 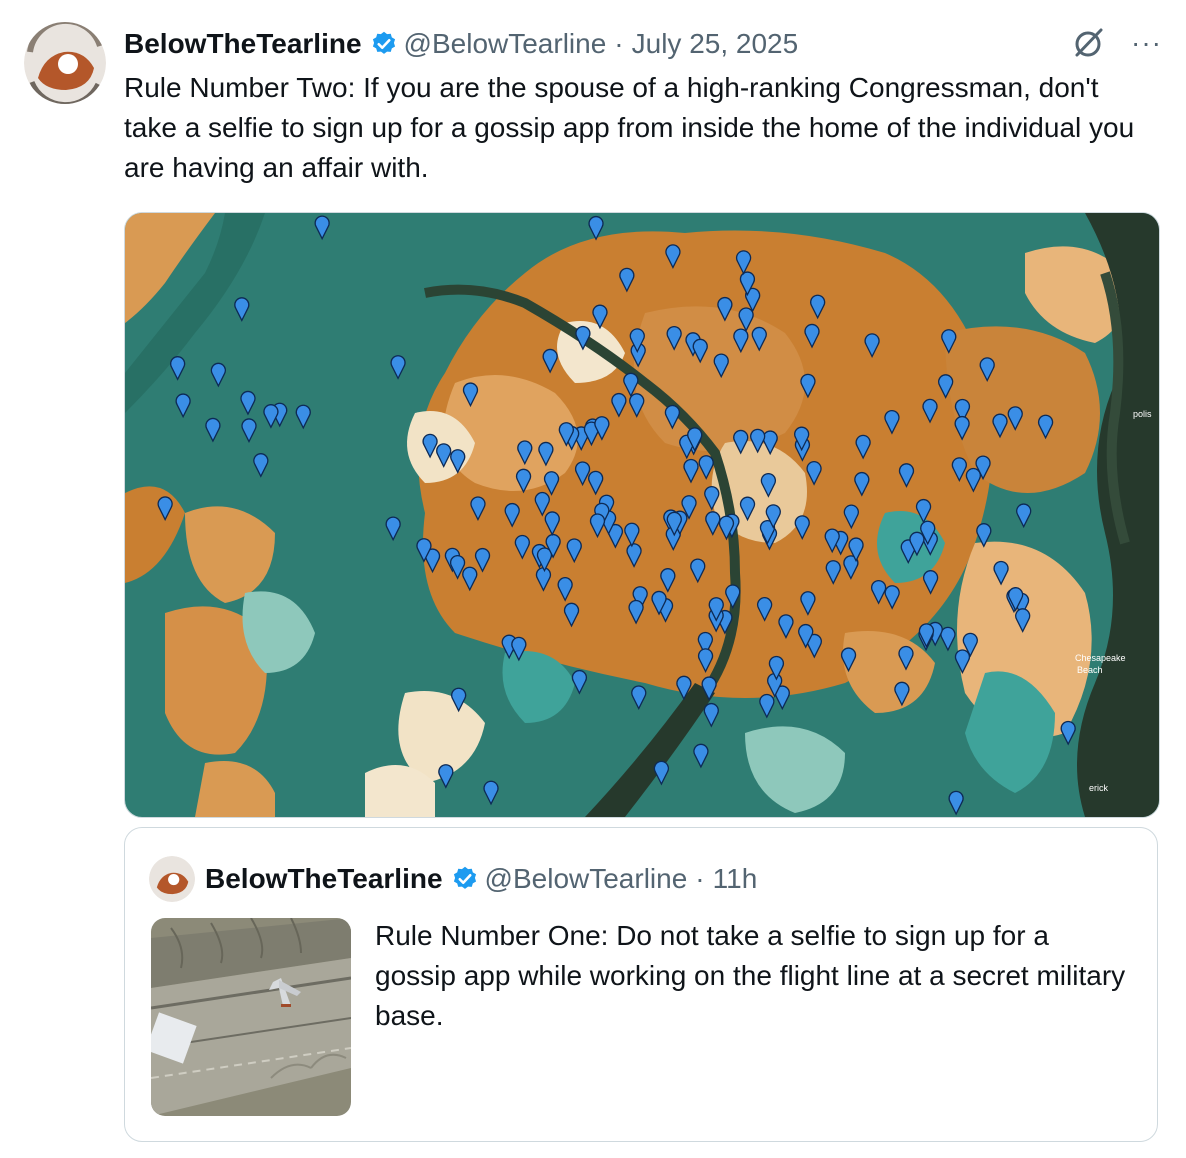 I want to click on tweet-actions-top: ···, so click(x=1115, y=43).